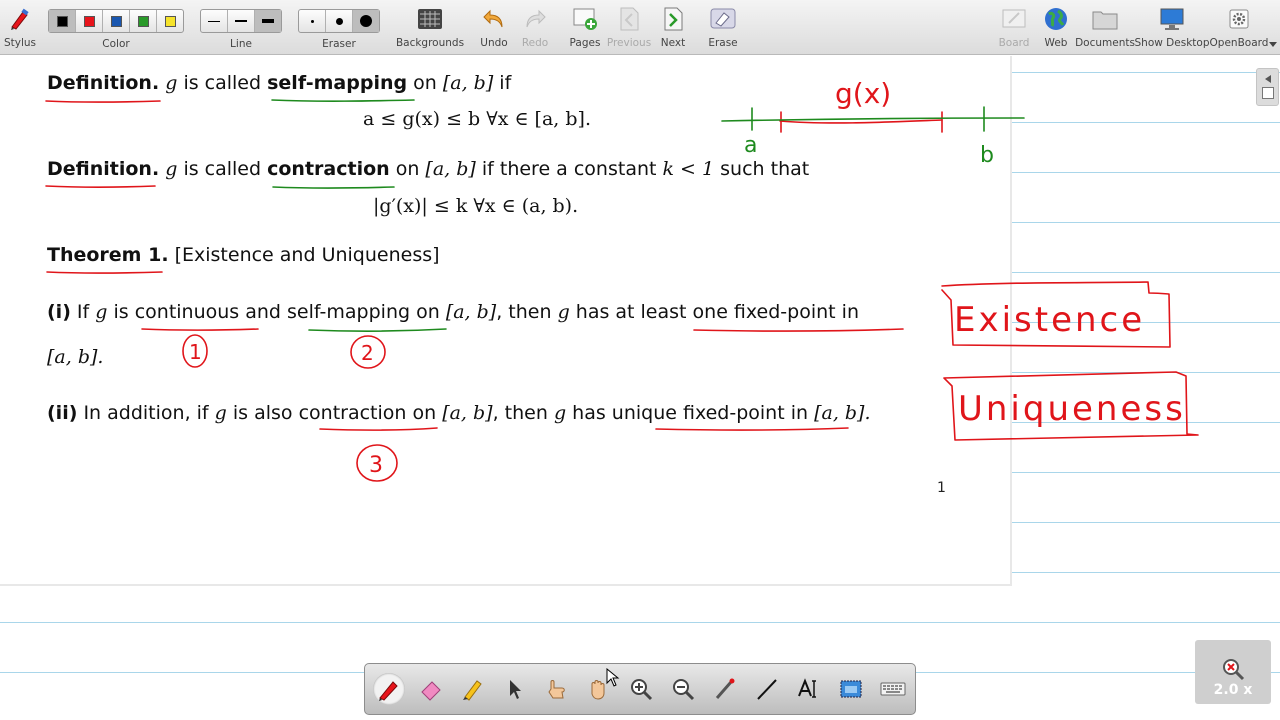 This screenshot has width=1280, height=720. What do you see at coordinates (268, 21) in the screenshot?
I see `line-thick` at bounding box center [268, 21].